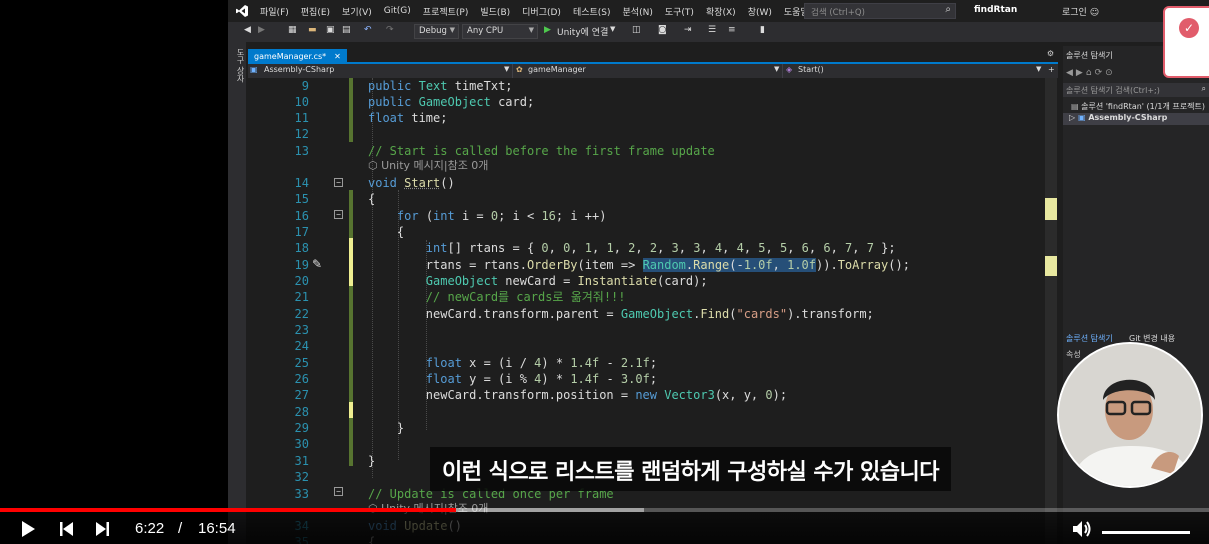 This screenshot has width=1209, height=544. I want to click on menu-window: 창(W), so click(760, 11).